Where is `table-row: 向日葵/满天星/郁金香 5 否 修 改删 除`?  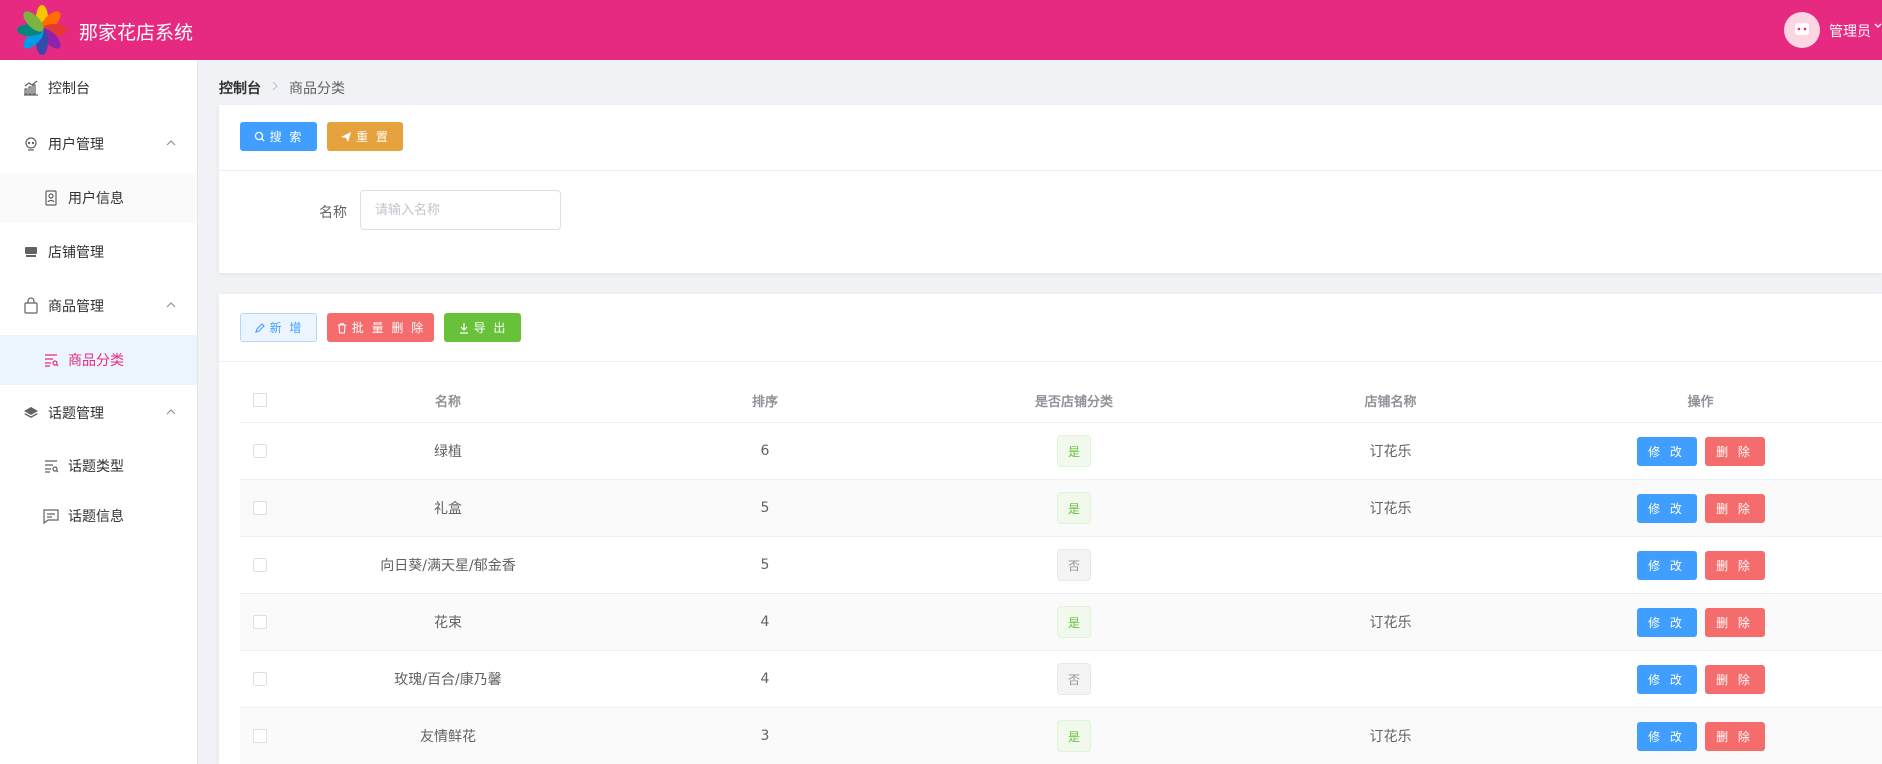
table-row: 向日葵/满天星/郁金香 5 否 修 改删 除 is located at coordinates (1061, 565).